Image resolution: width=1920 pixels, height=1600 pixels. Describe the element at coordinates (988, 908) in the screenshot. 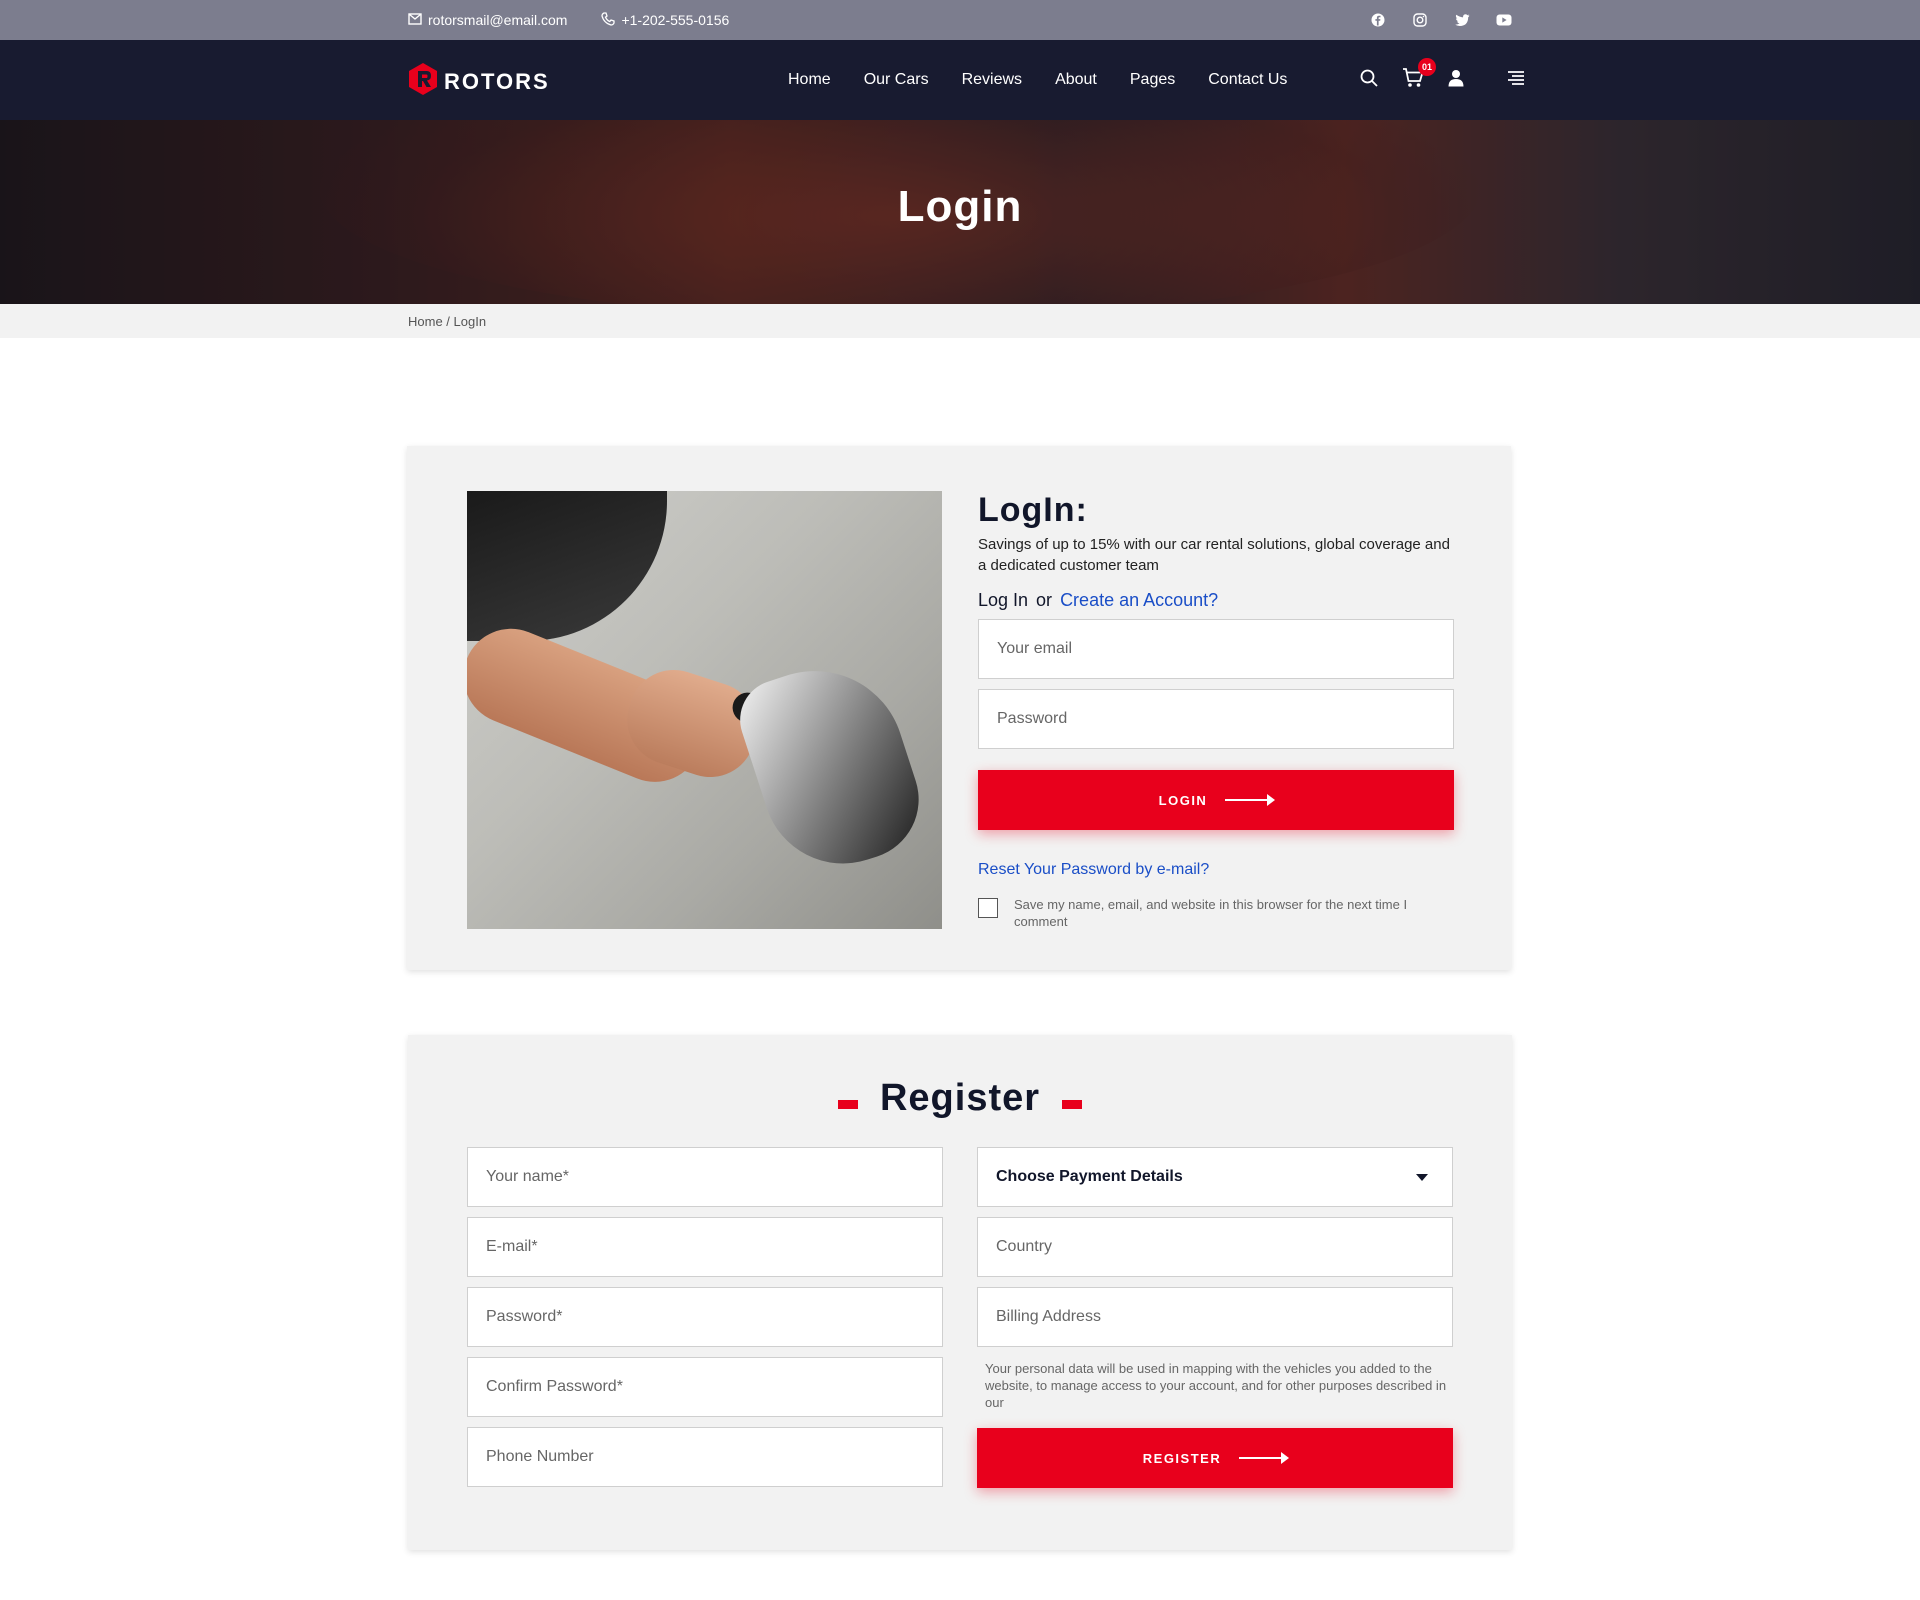

I see `remember-me-checkbox` at that location.